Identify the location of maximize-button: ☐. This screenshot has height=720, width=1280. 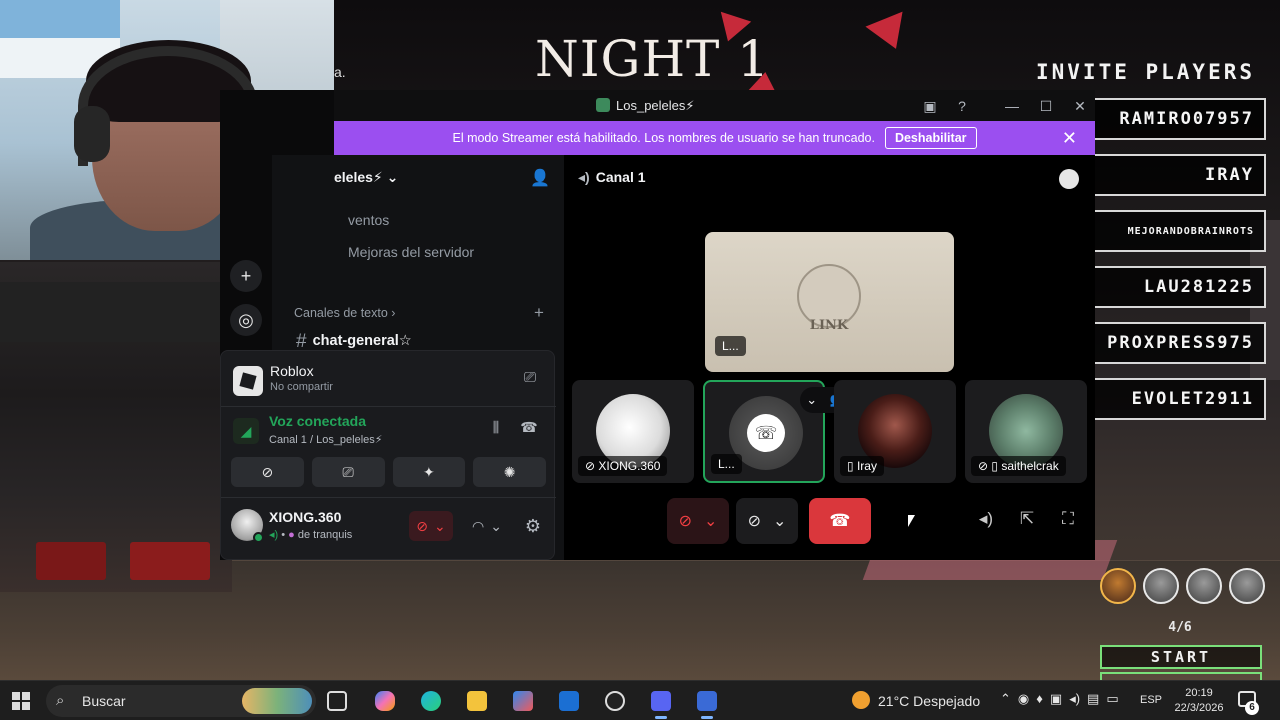
(1046, 106).